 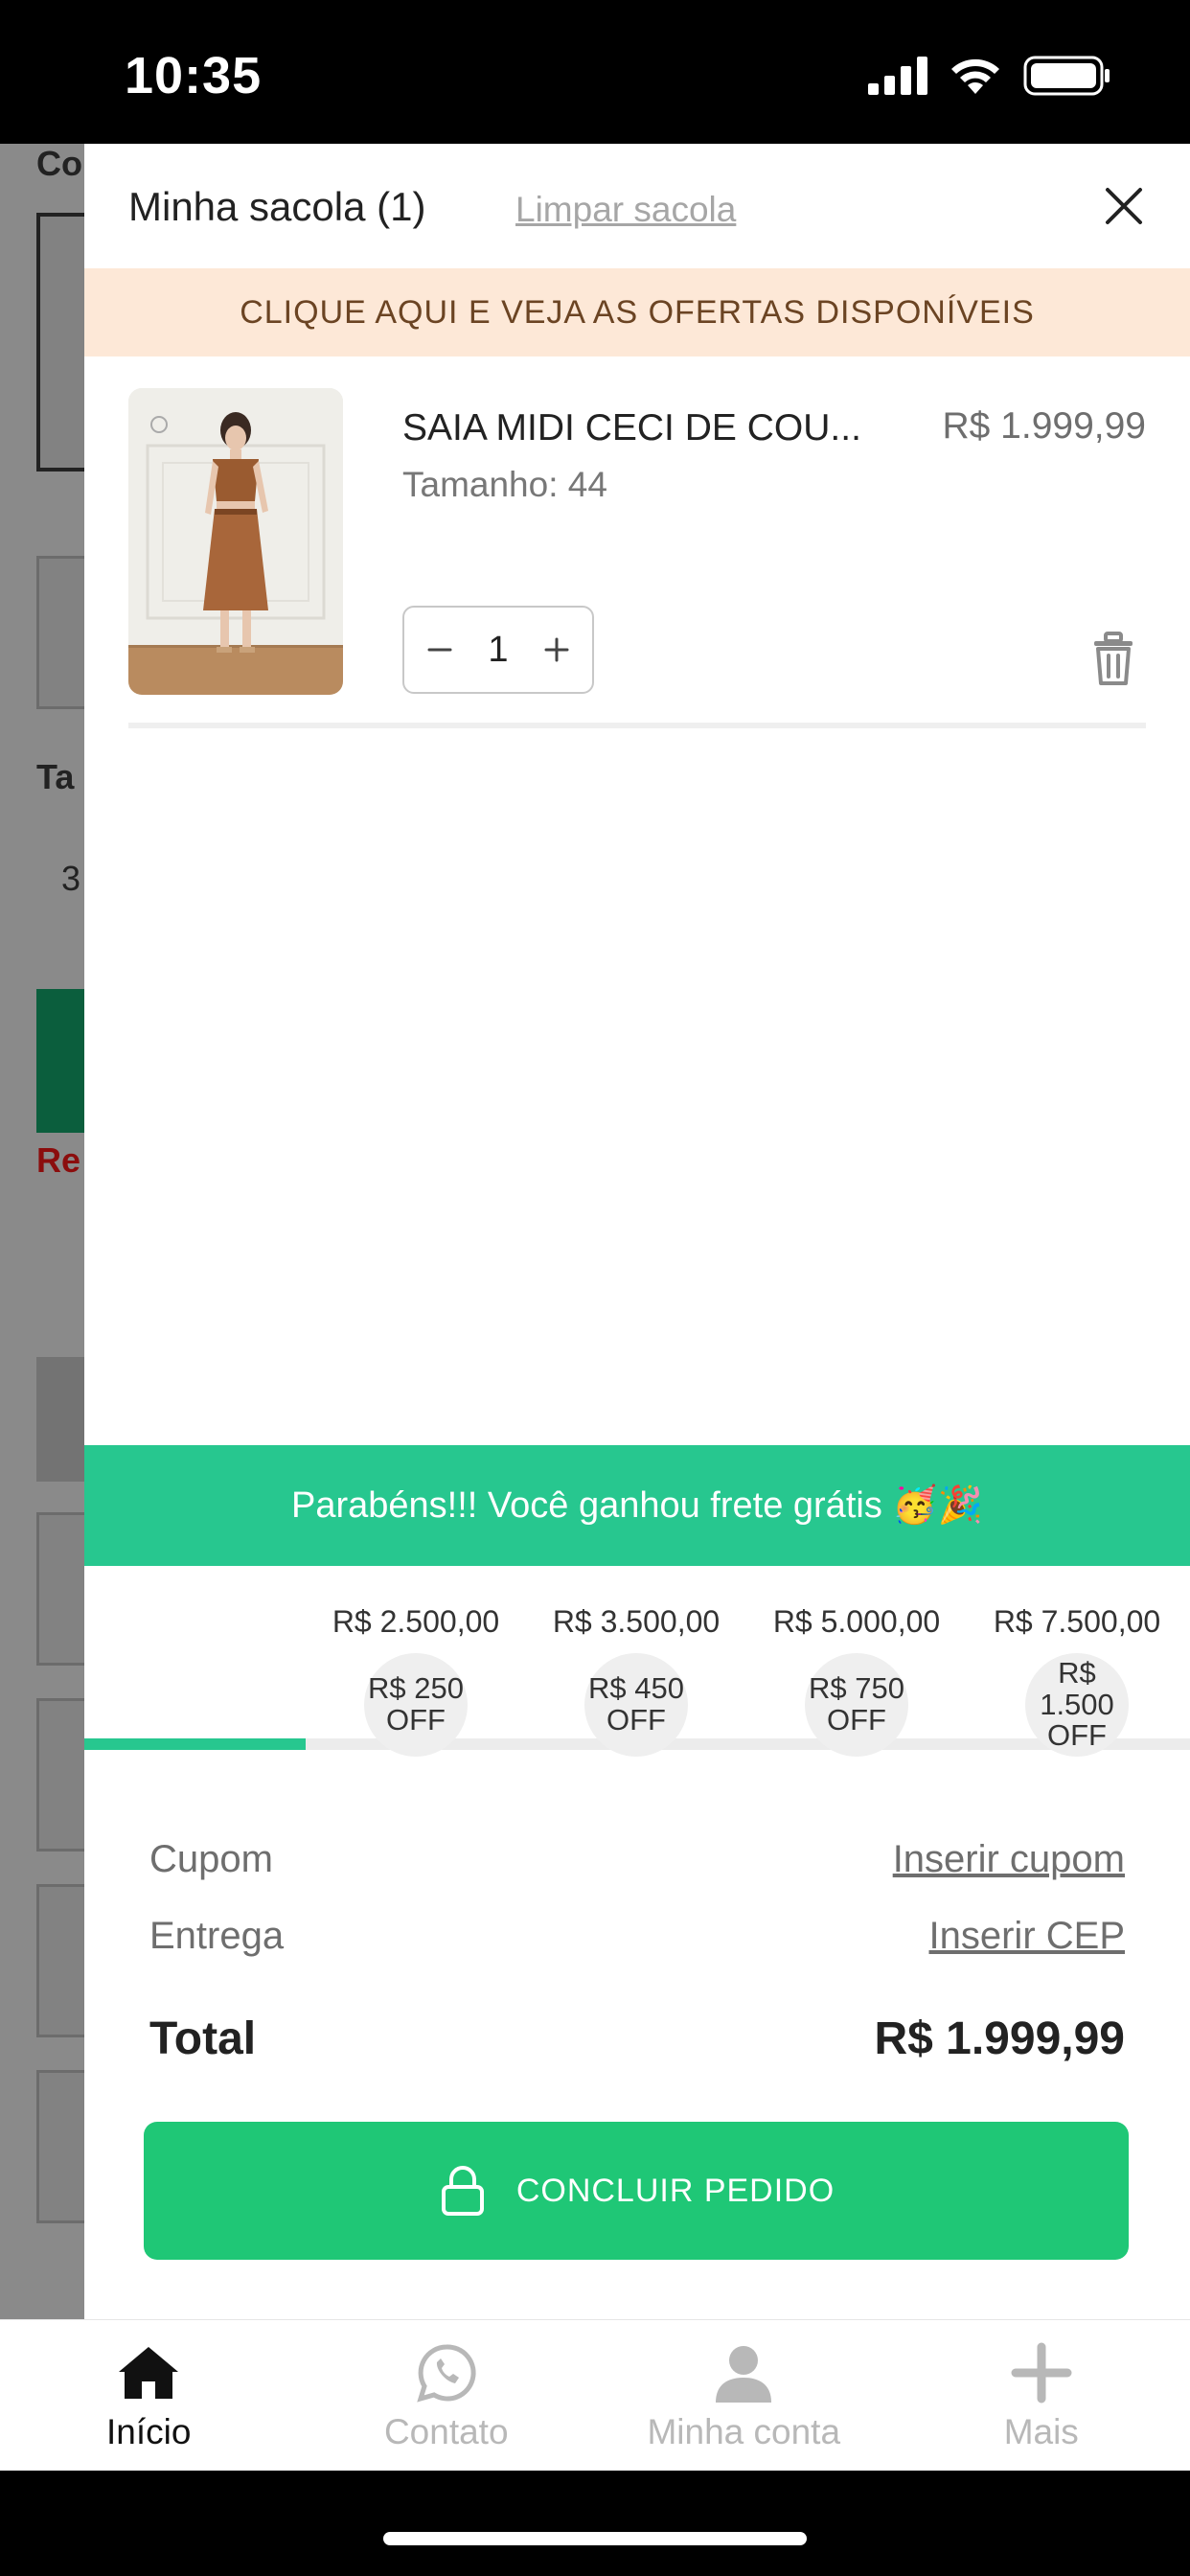 I want to click on tier-threshold: R$ 2.500,00, so click(x=416, y=1621).